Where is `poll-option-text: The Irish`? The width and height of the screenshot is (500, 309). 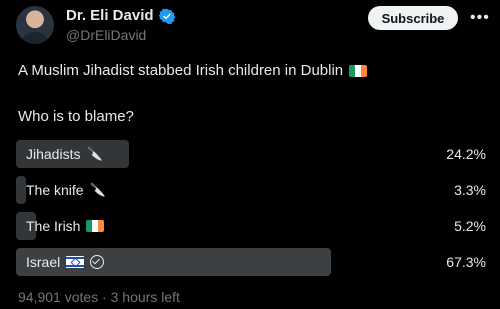
poll-option-text: The Irish is located at coordinates (53, 226).